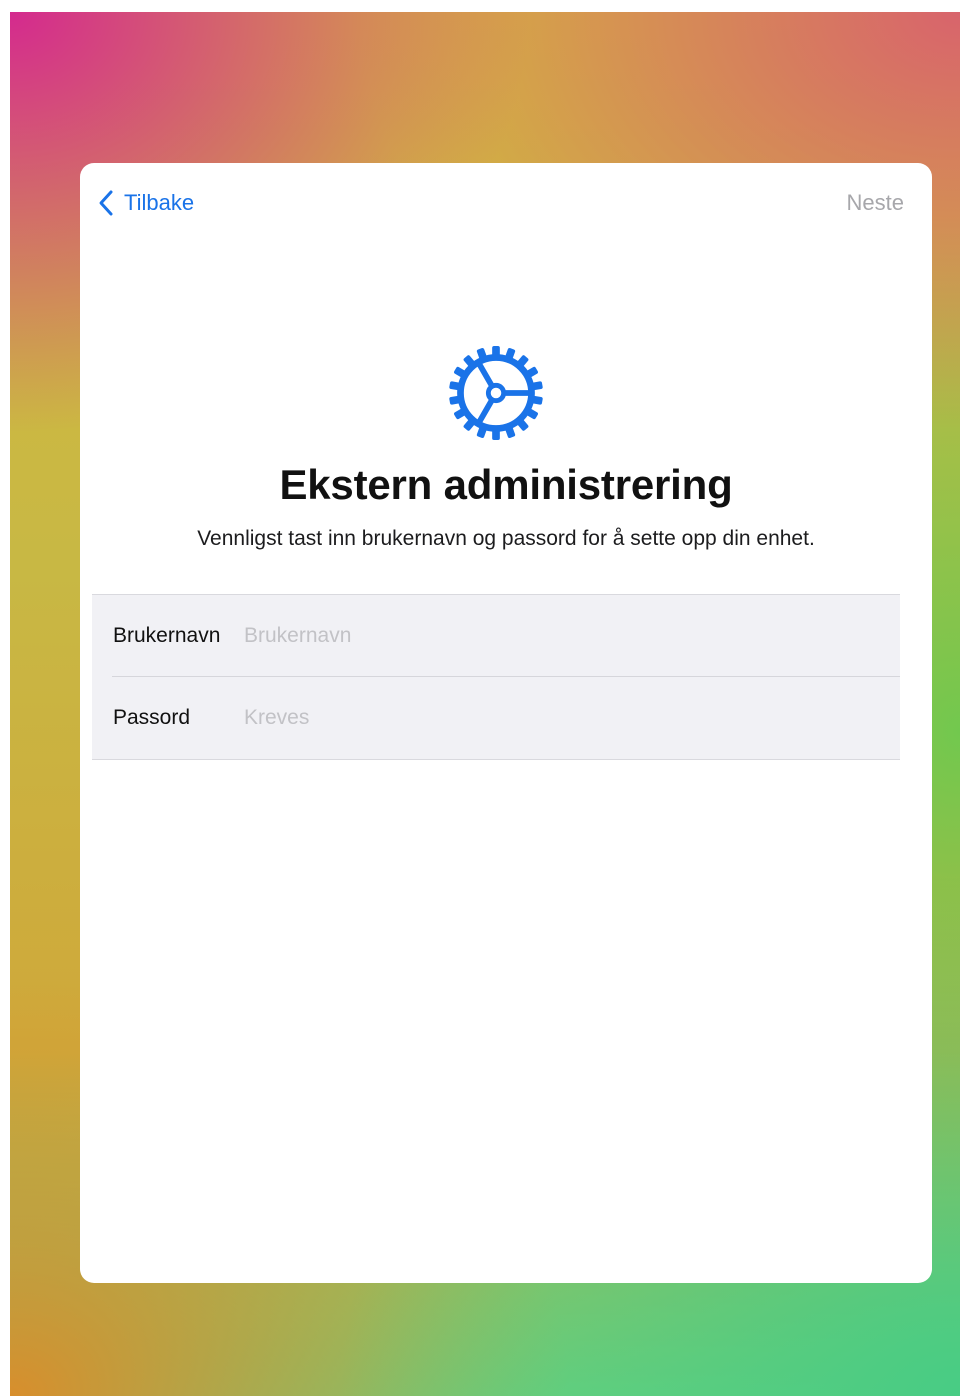  I want to click on username-row: Brukernavn, so click(496, 636).